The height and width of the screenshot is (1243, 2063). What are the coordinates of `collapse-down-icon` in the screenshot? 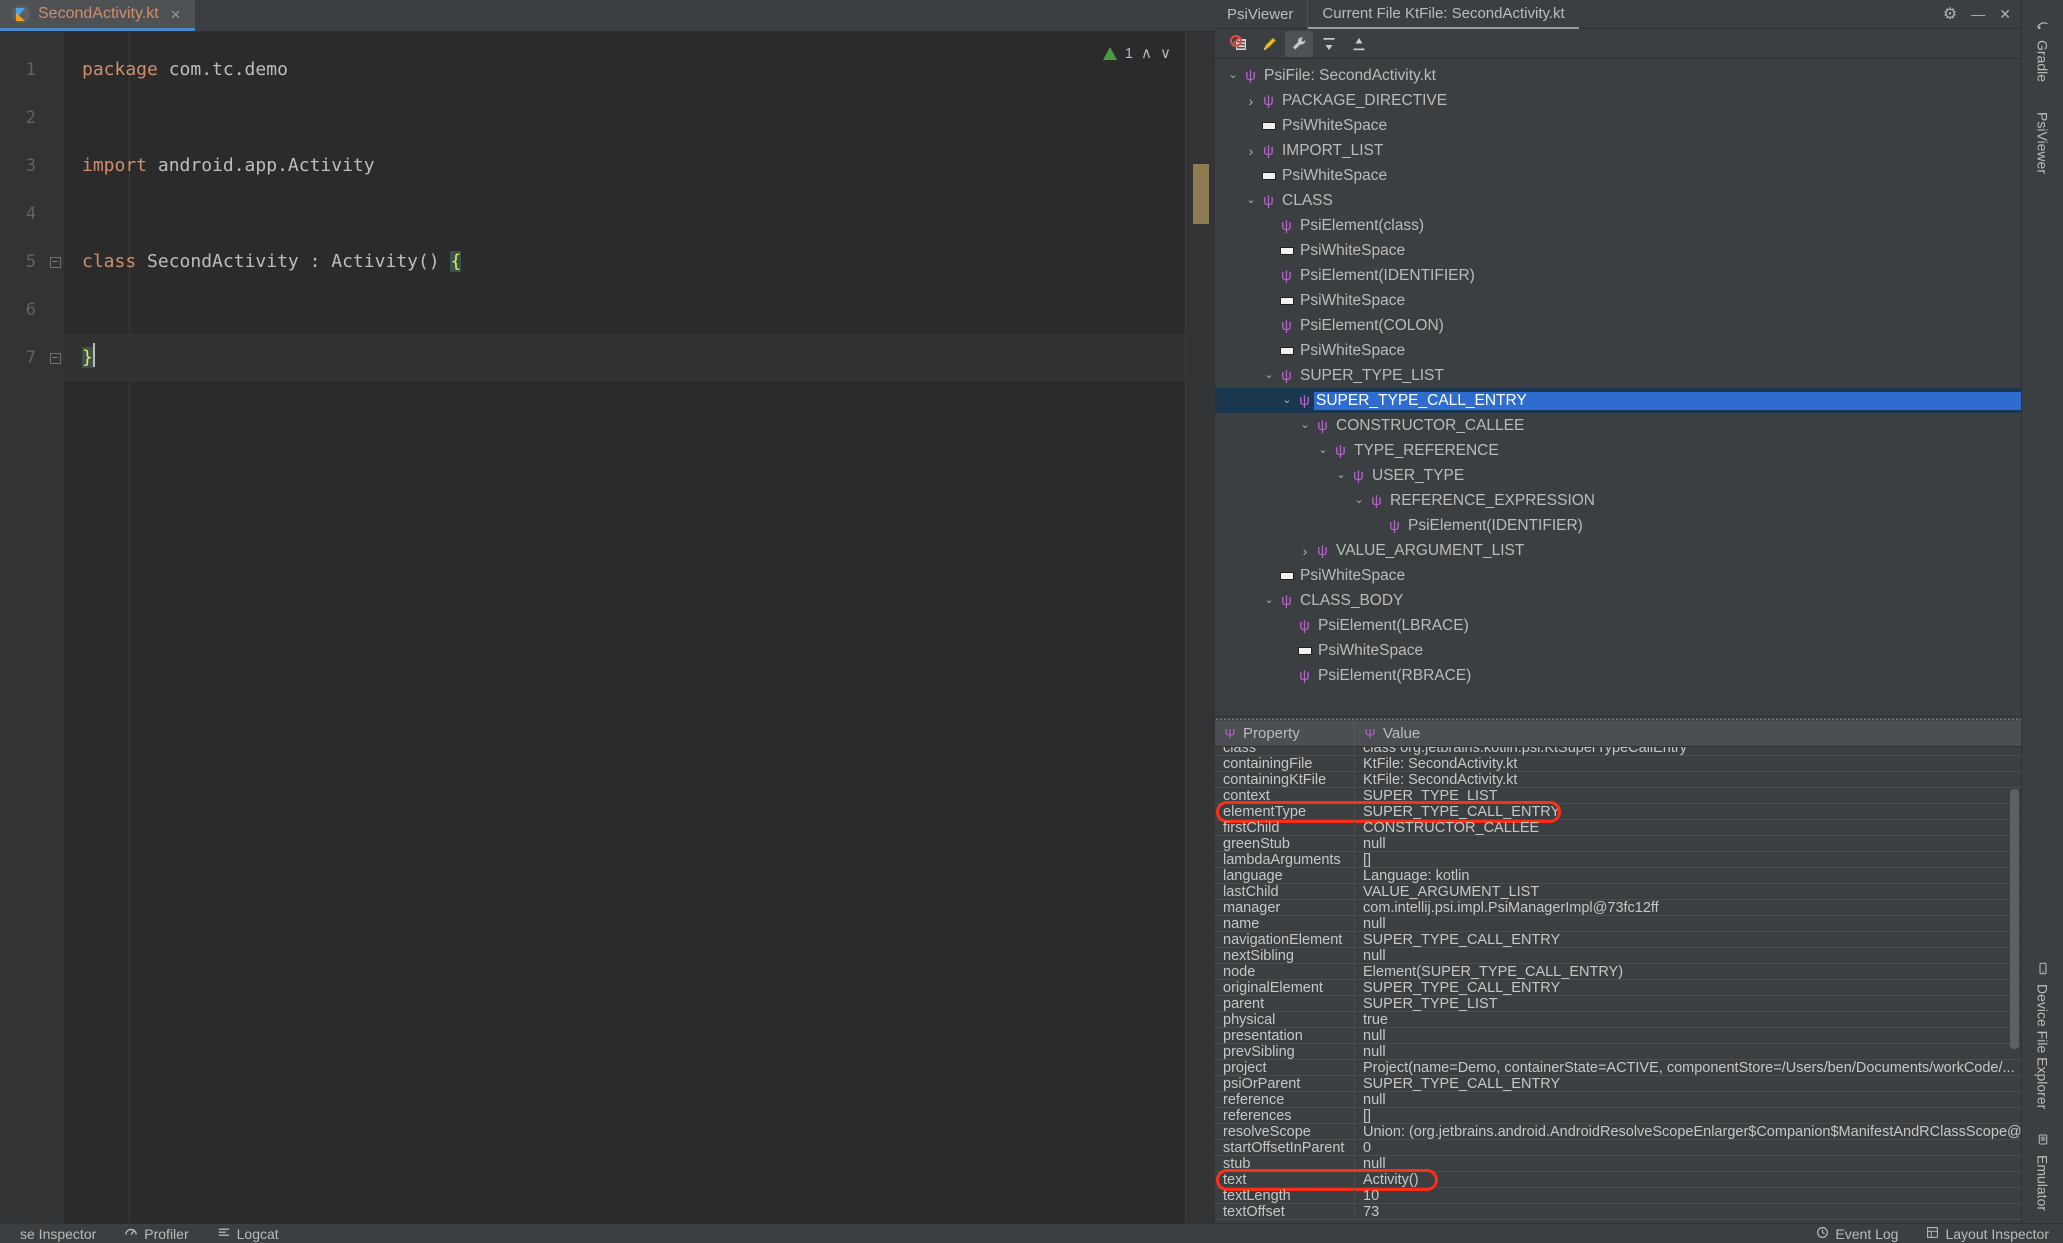 It's located at (1359, 44).